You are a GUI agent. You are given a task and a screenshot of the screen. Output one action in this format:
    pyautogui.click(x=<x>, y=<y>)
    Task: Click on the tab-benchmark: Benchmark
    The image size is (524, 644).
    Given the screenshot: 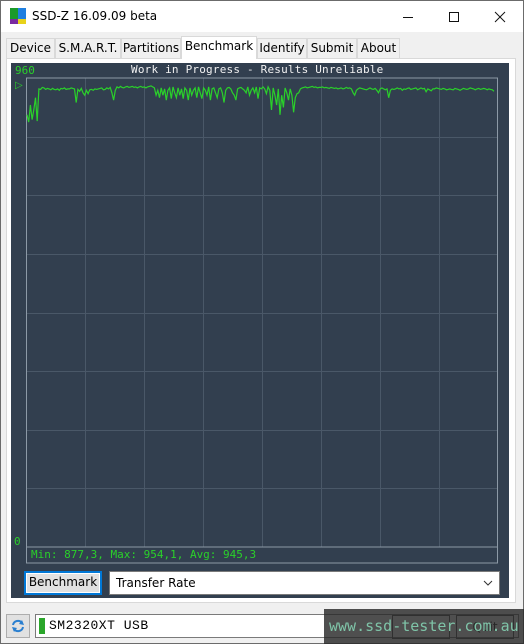 What is the action you would take?
    pyautogui.click(x=219, y=47)
    